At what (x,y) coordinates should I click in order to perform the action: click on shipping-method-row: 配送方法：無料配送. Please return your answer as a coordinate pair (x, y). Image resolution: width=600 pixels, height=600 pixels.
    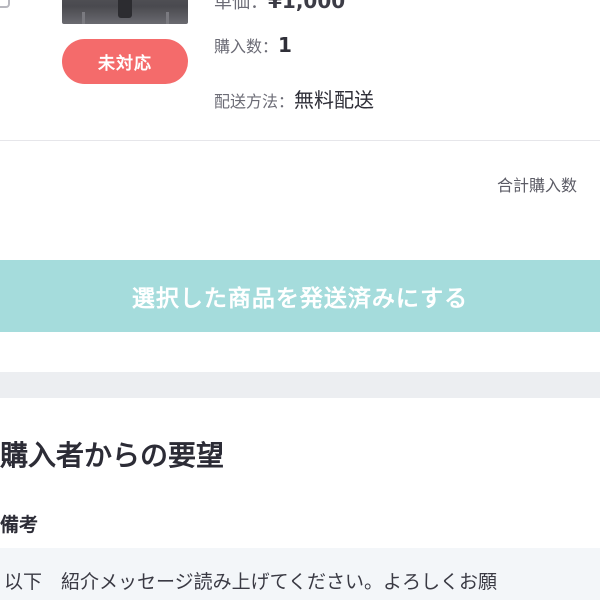
    Looking at the image, I should click on (294, 98).